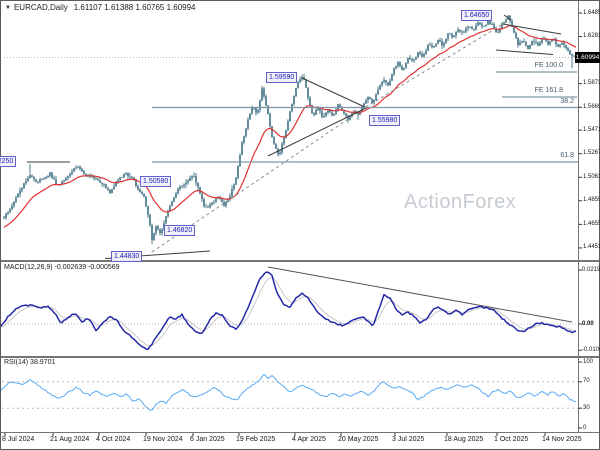 This screenshot has height=450, width=600. Describe the element at coordinates (40, 7) in the screenshot. I see `symbol-name: EURCAD,Daily` at that location.